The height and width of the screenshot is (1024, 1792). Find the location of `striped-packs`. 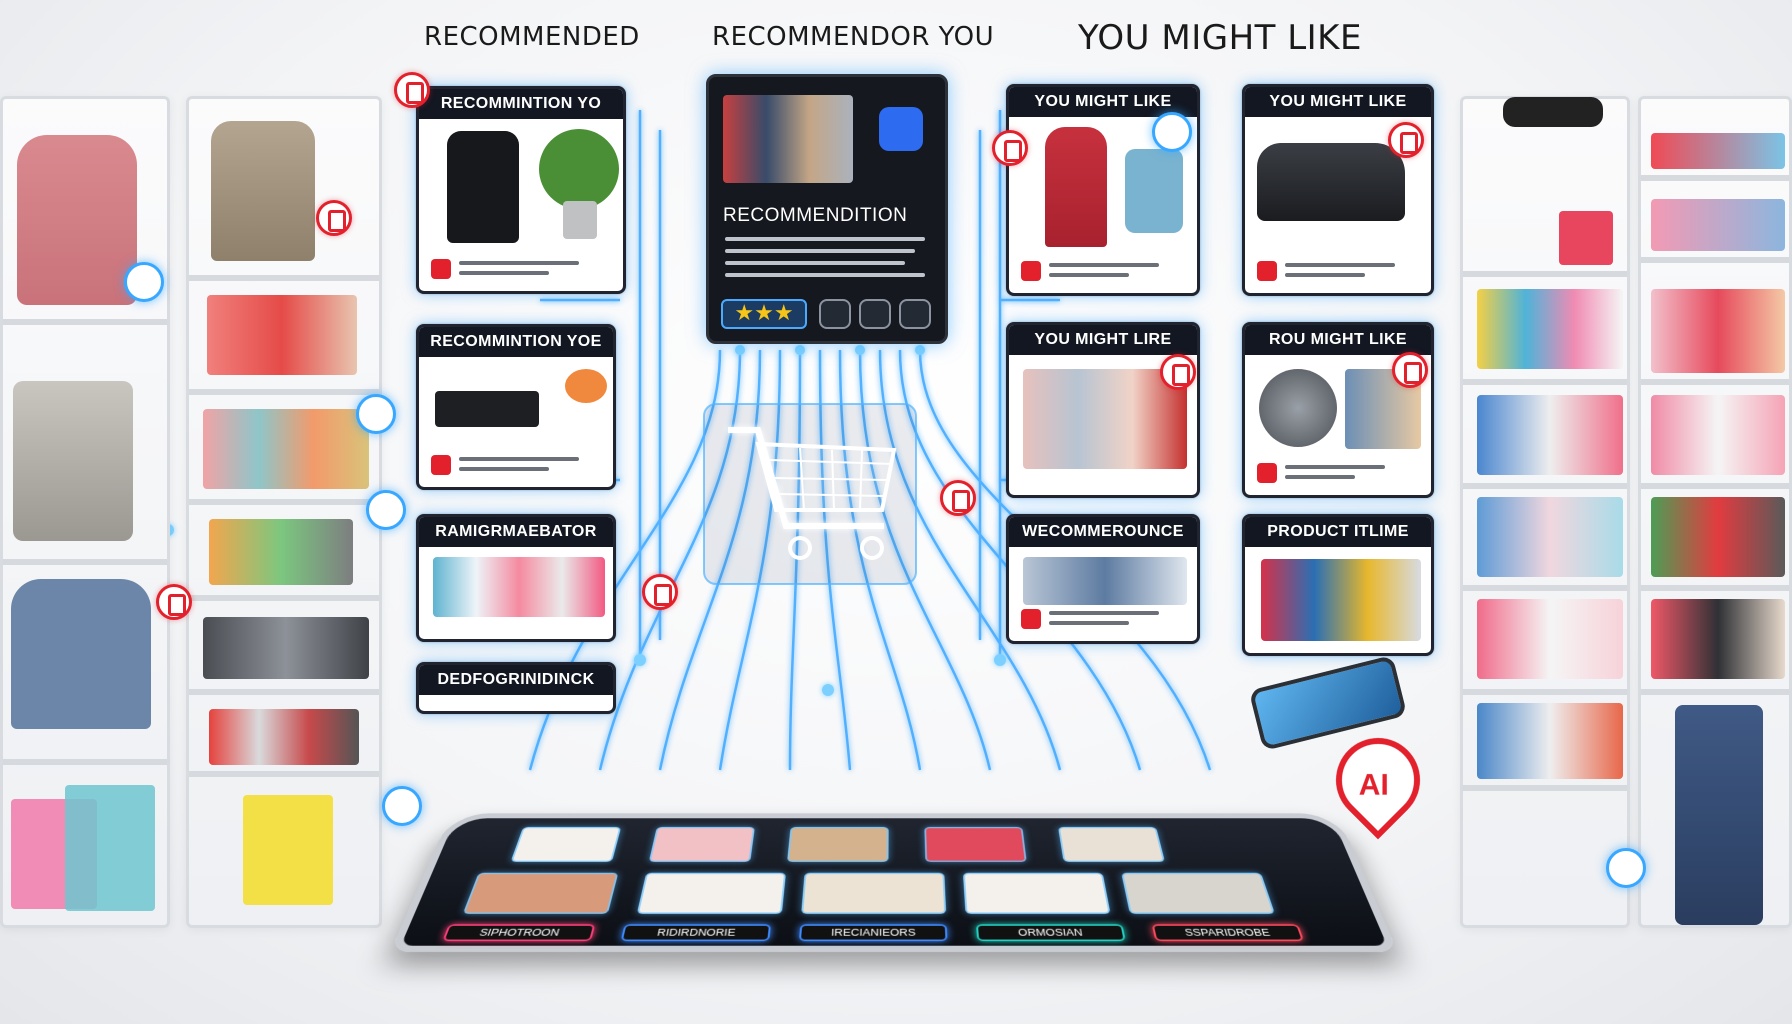

striped-packs is located at coordinates (1550, 537).